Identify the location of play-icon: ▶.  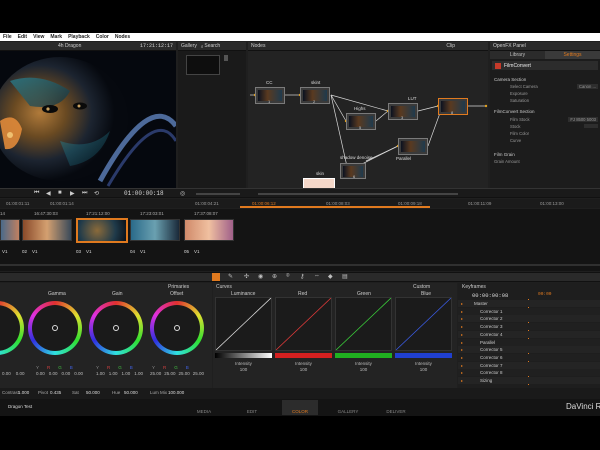
(72, 193).